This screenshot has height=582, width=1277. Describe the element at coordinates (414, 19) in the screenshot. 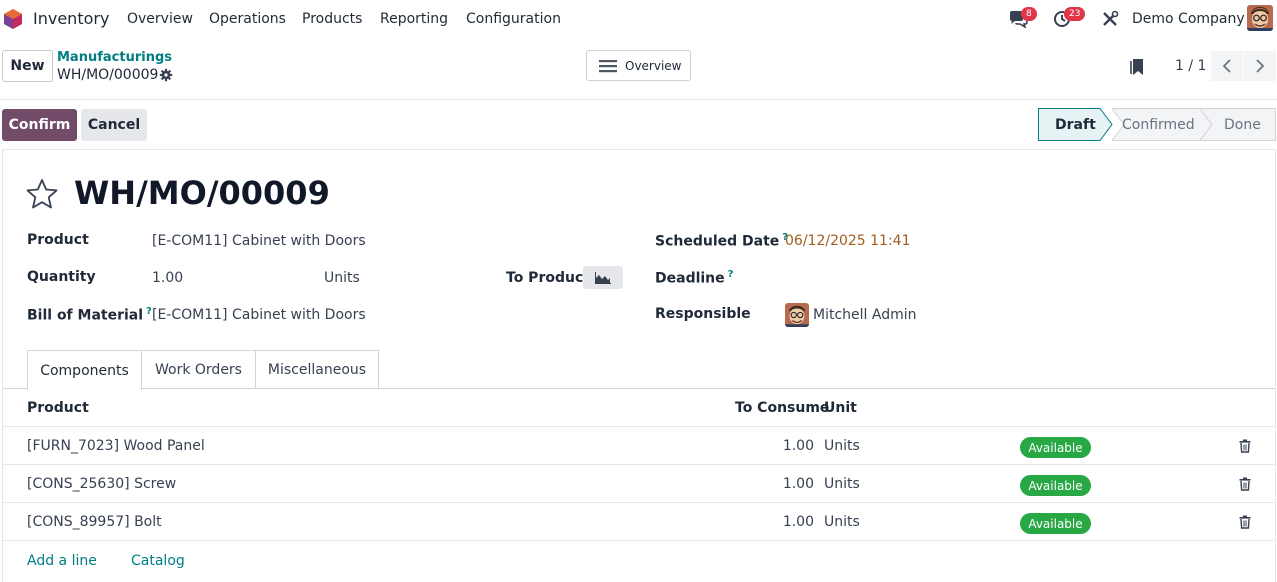

I see `menu-reporting: Reporting` at that location.